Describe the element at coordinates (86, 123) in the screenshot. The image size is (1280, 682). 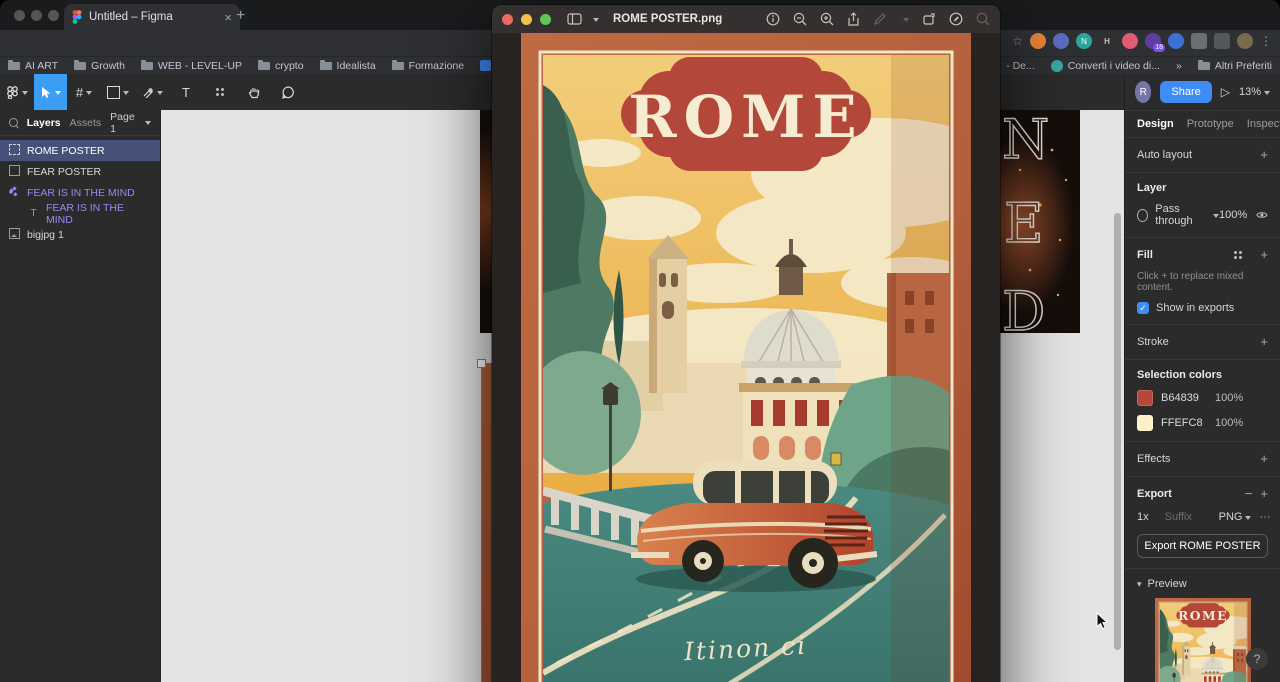
I see `tab-assets: Assets` at that location.